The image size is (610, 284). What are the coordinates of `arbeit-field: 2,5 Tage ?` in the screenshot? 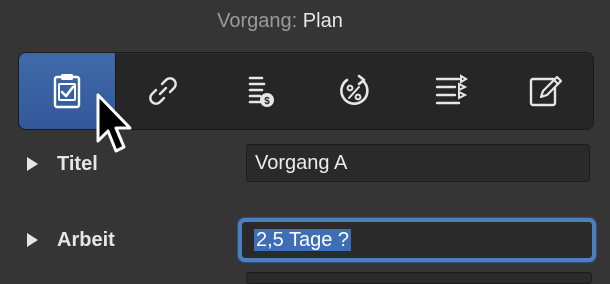 It's located at (417, 240).